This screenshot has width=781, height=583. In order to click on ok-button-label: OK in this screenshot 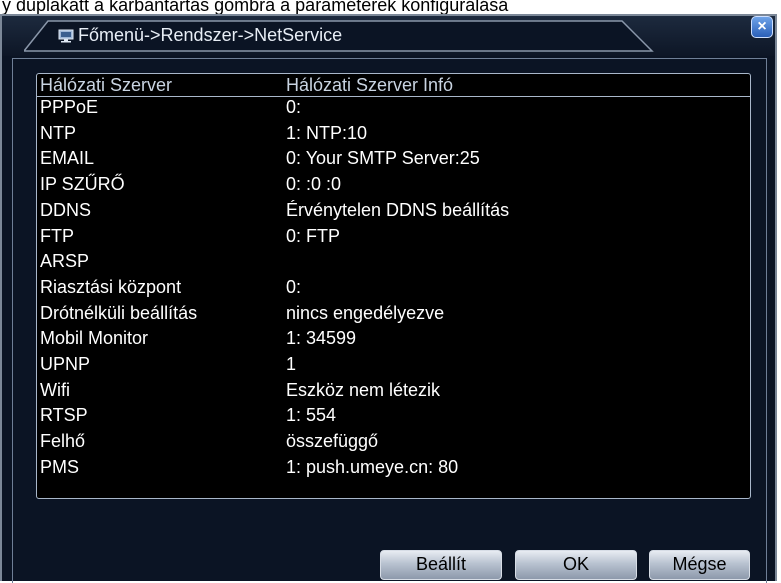, I will do `click(575, 564)`.